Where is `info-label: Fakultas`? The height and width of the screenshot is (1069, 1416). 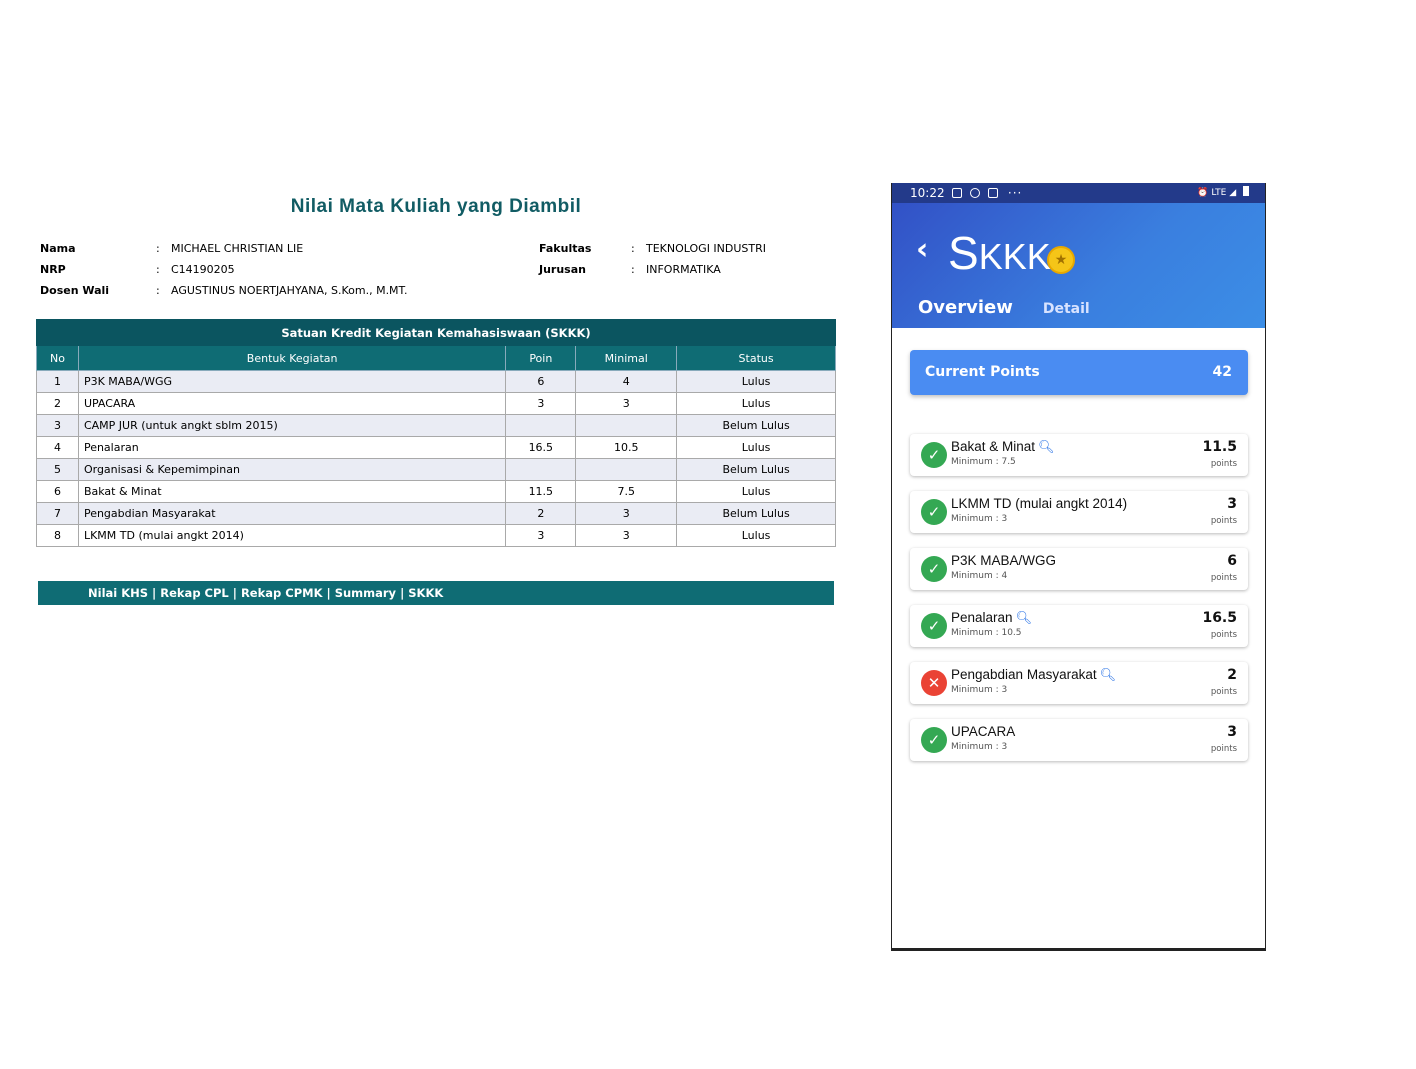
info-label: Fakultas is located at coordinates (565, 248).